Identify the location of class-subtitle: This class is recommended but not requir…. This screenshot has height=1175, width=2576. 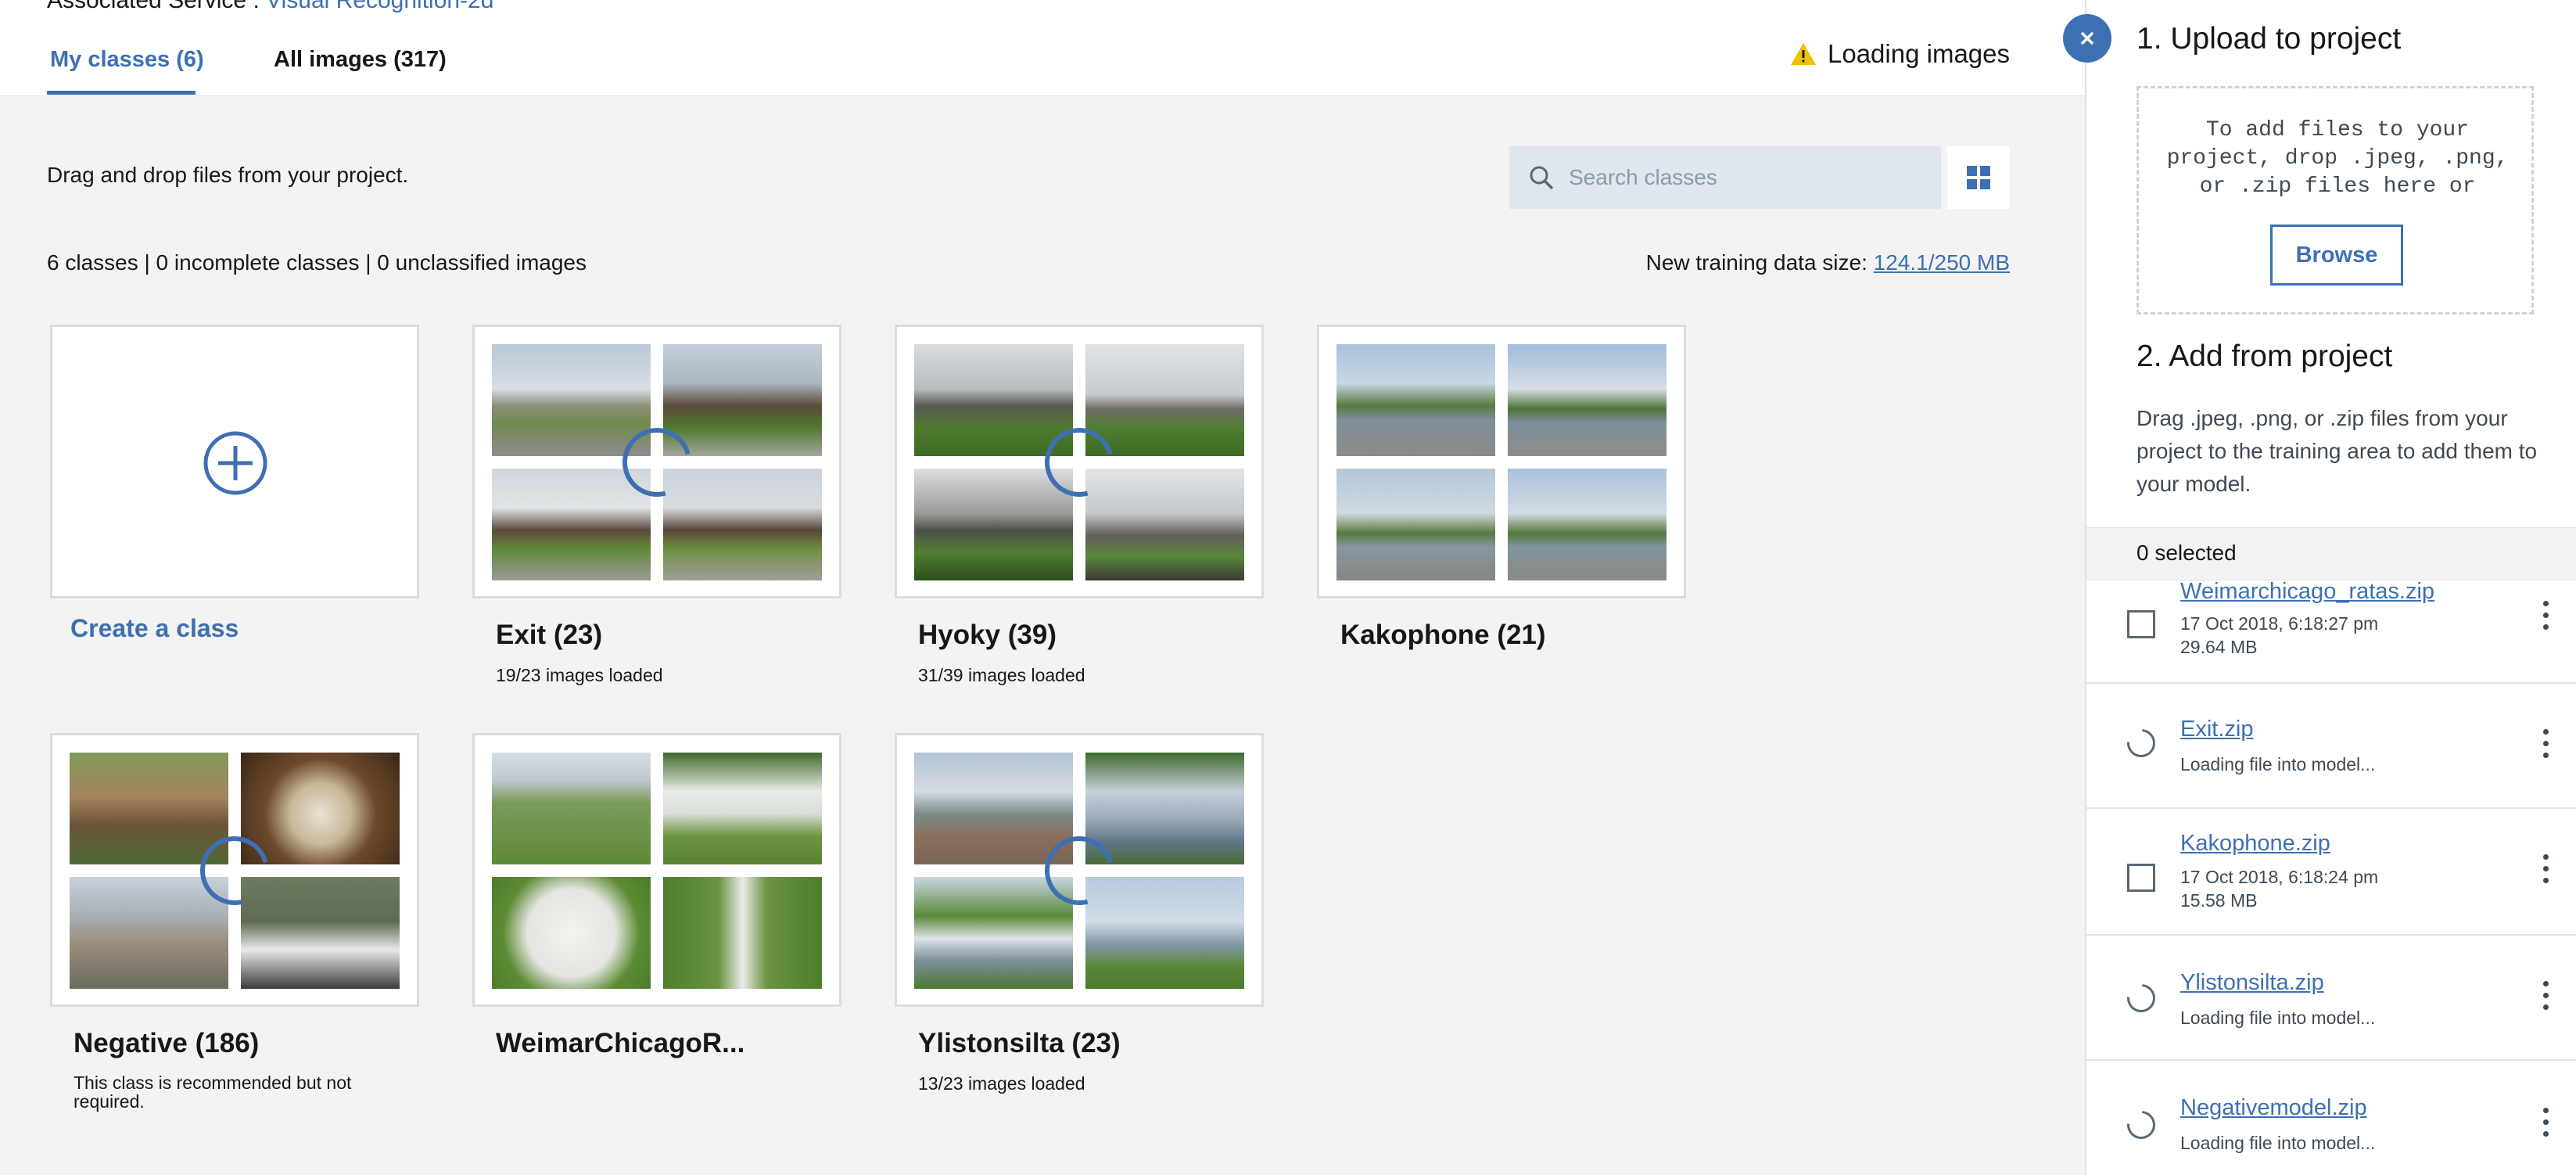
(213, 1092).